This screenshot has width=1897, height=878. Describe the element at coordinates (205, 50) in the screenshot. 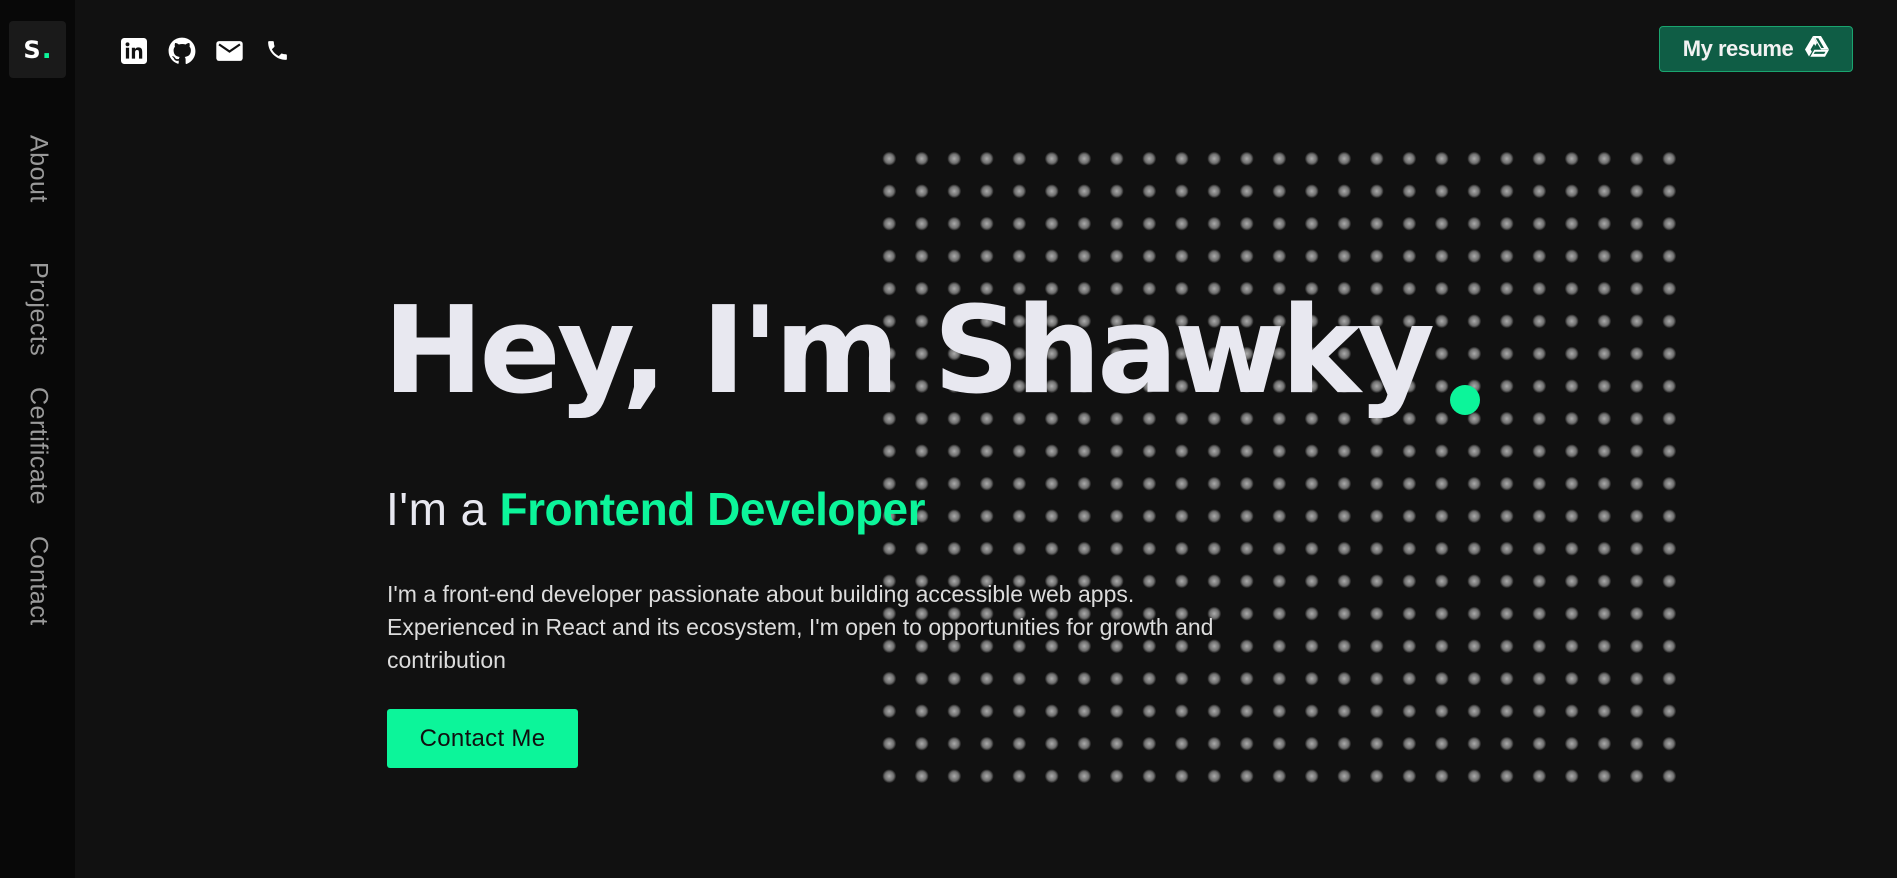

I see `social-links` at that location.